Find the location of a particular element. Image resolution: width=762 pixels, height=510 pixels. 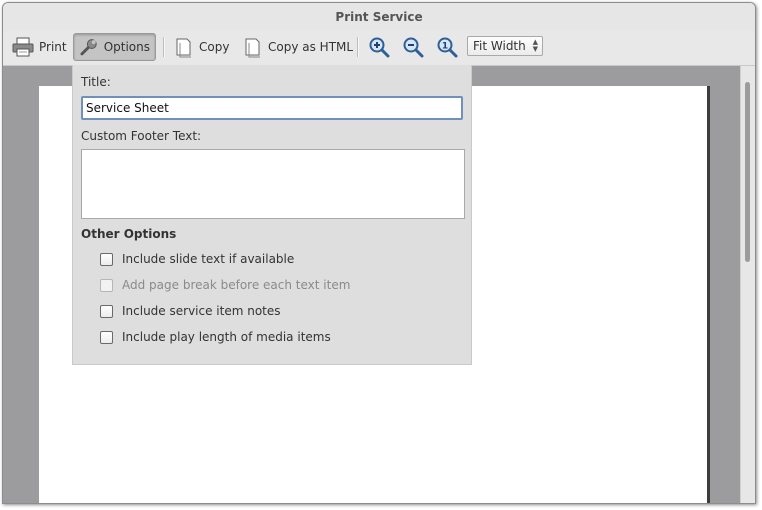

other-options-heading: Other Options is located at coordinates (129, 234).